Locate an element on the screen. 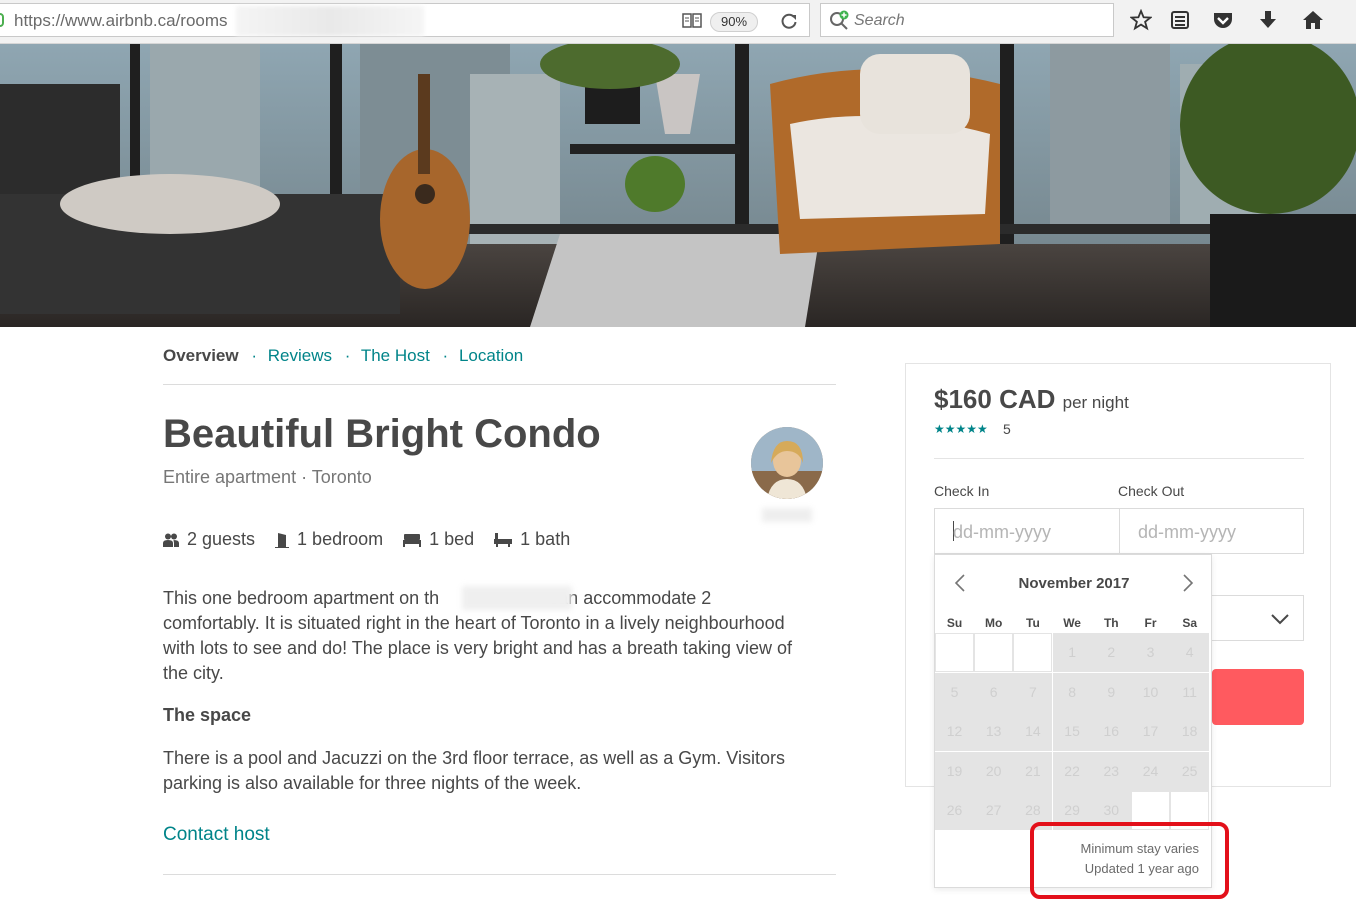  bath-label: 1 bath is located at coordinates (545, 539).